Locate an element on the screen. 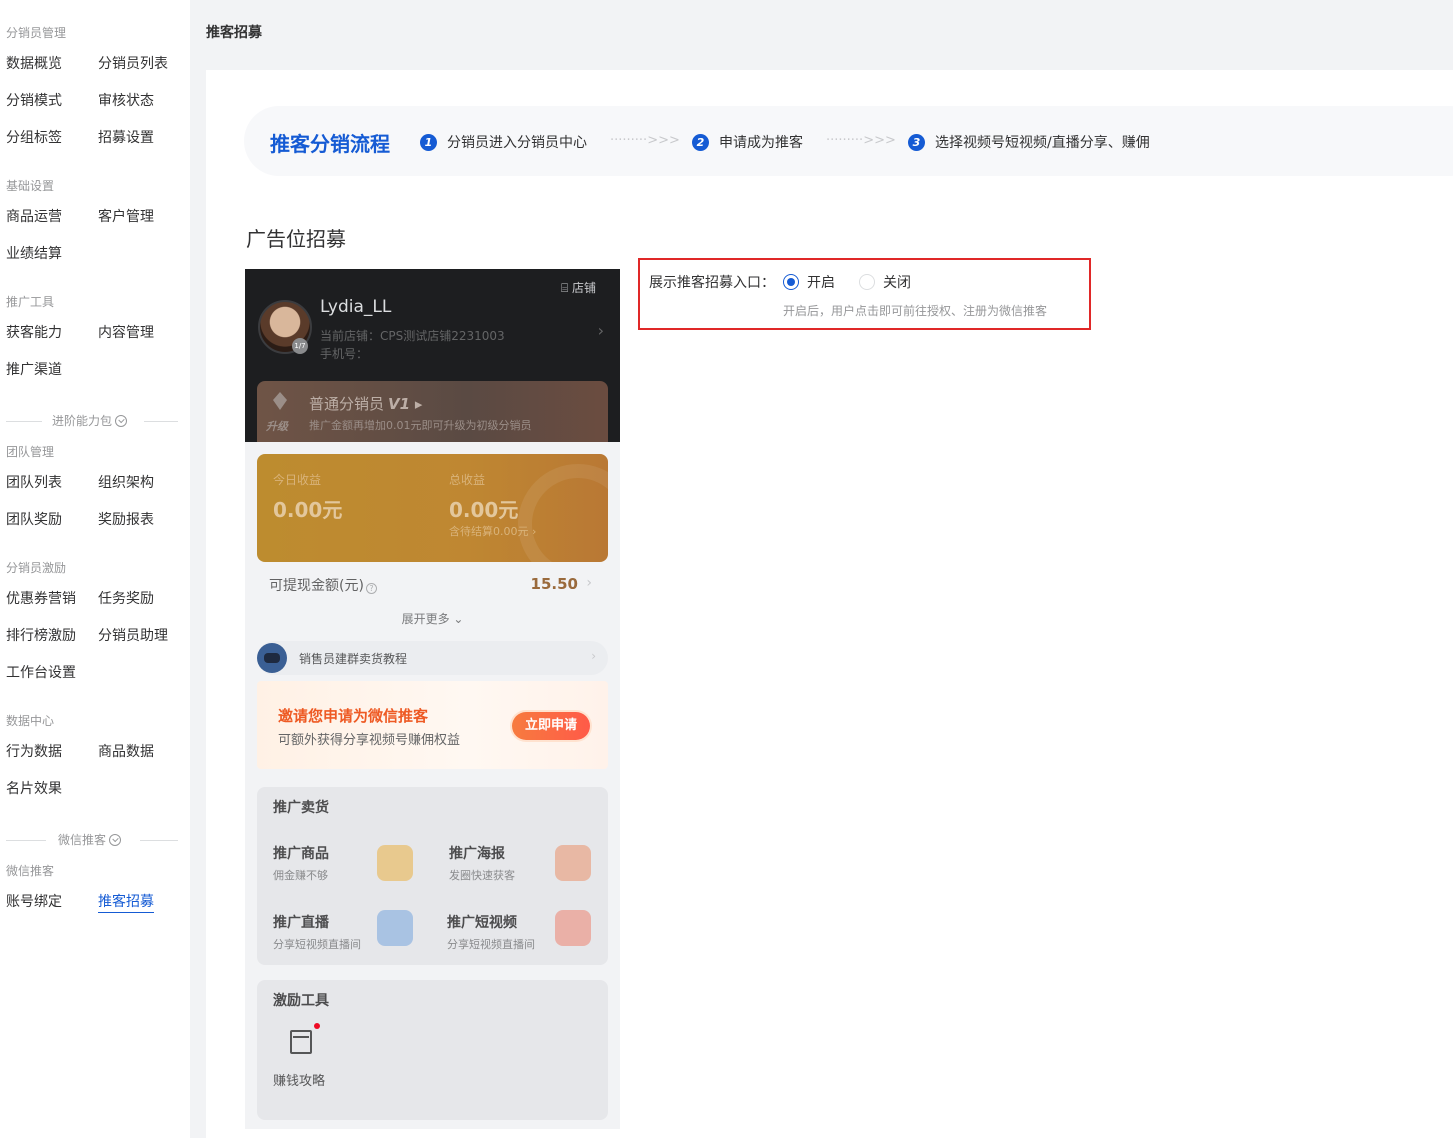  group-title-data-center: 数据中心 is located at coordinates (30, 721).